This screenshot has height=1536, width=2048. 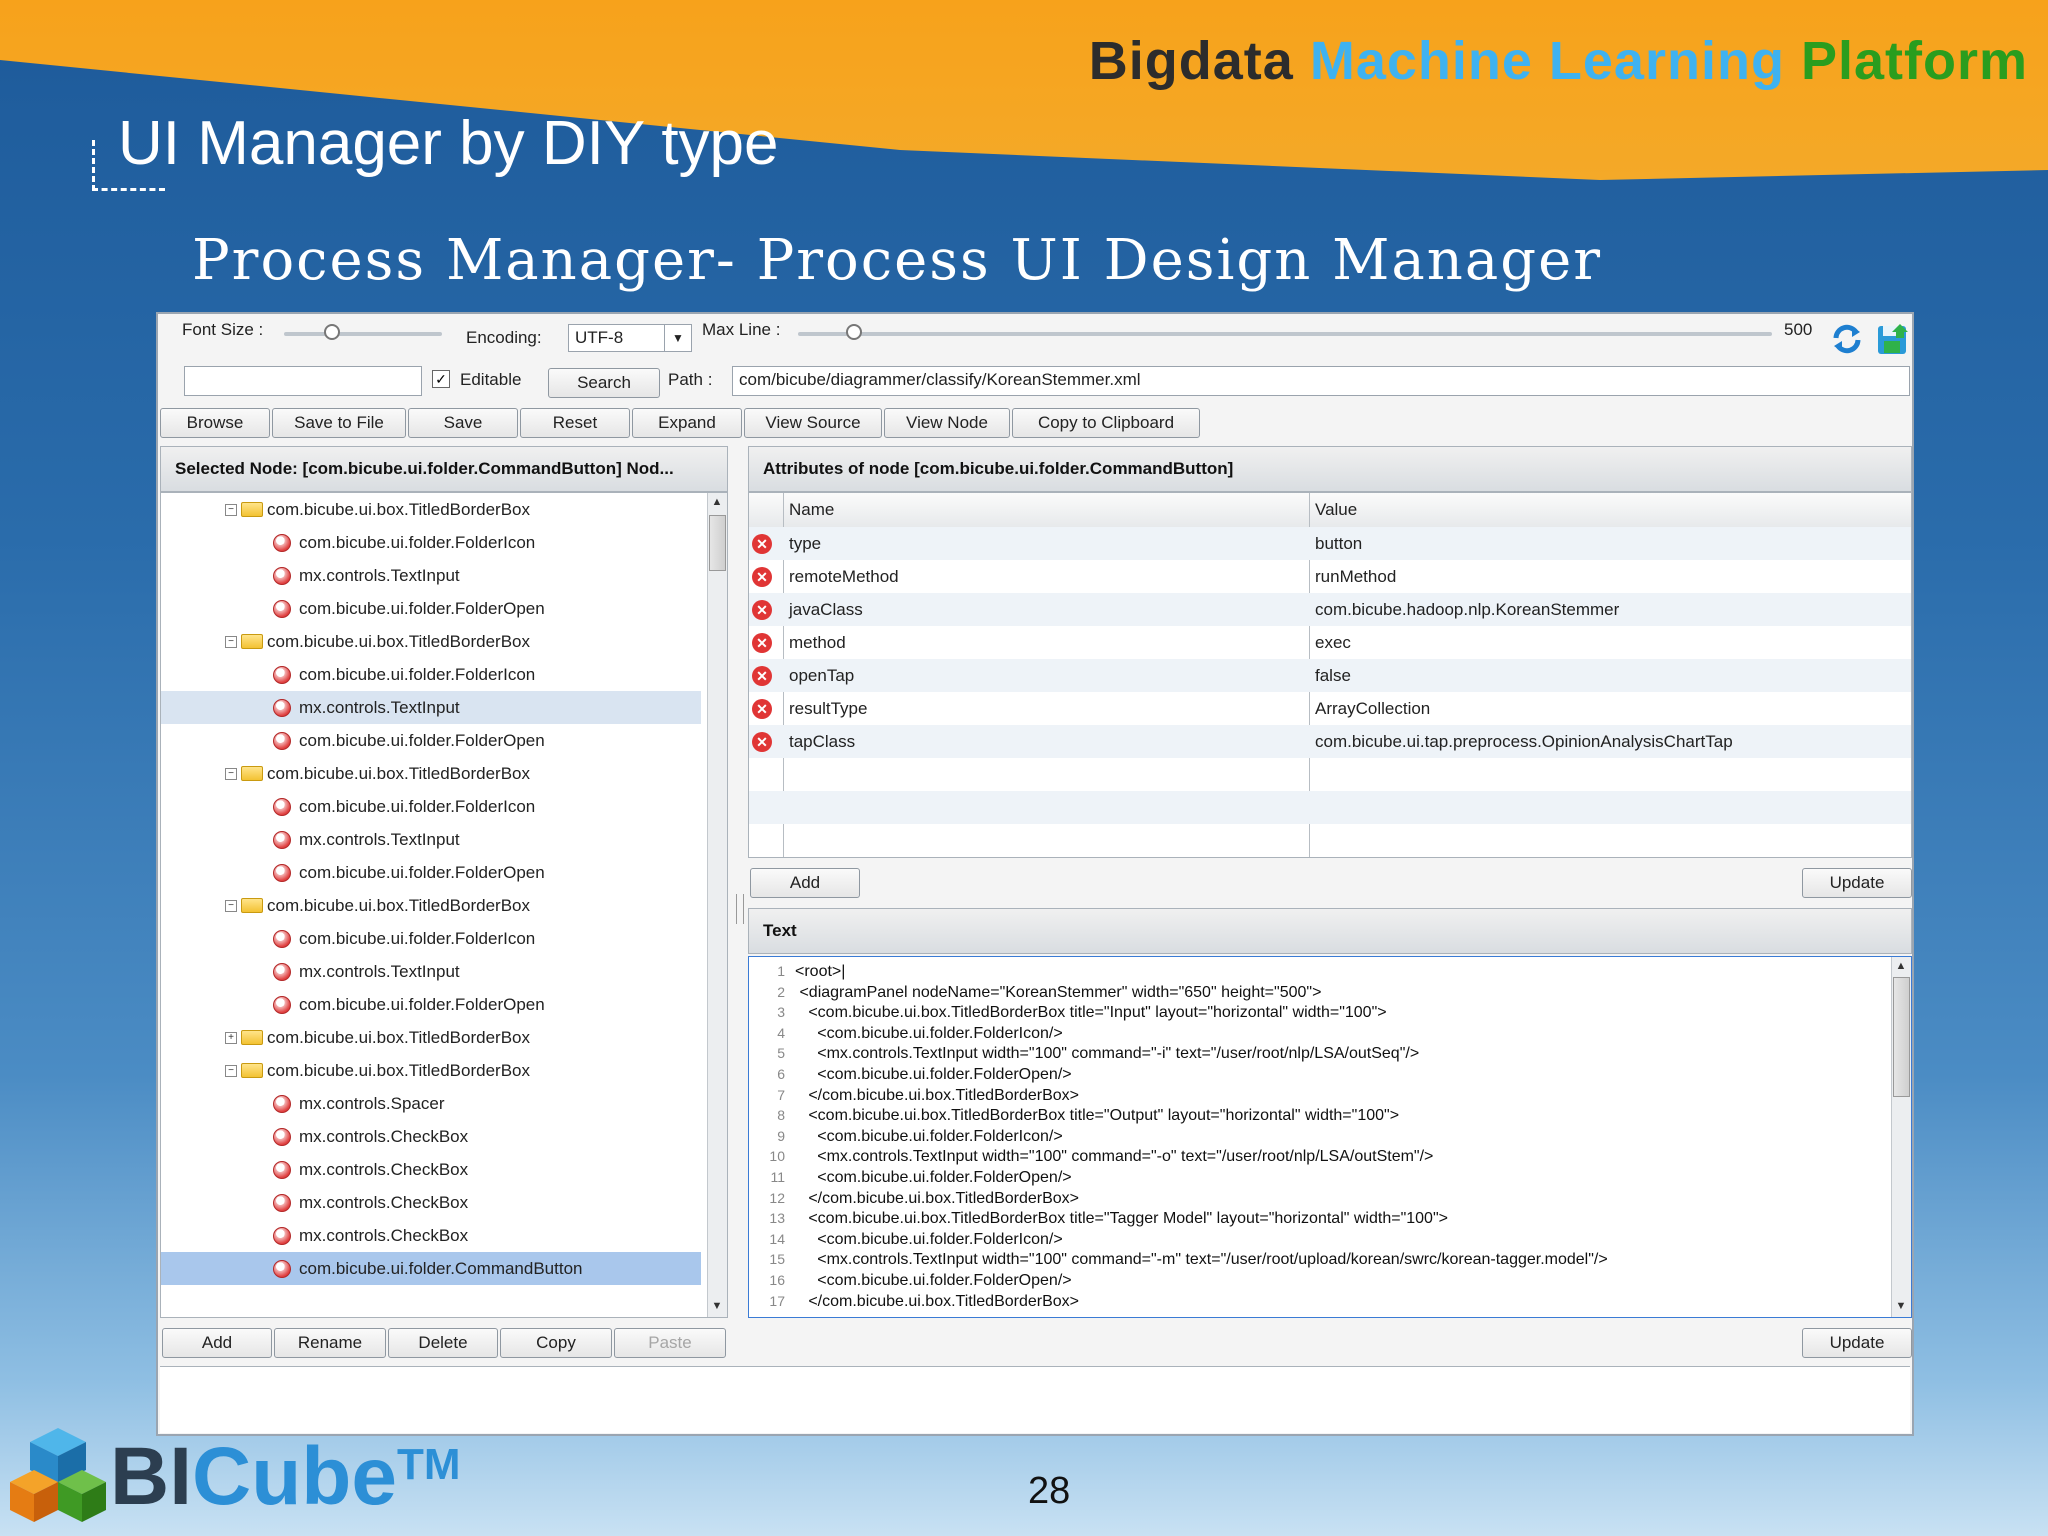 I want to click on tree-node: com.bicube.ui.folder.CommandButton, so click(x=431, y=1268).